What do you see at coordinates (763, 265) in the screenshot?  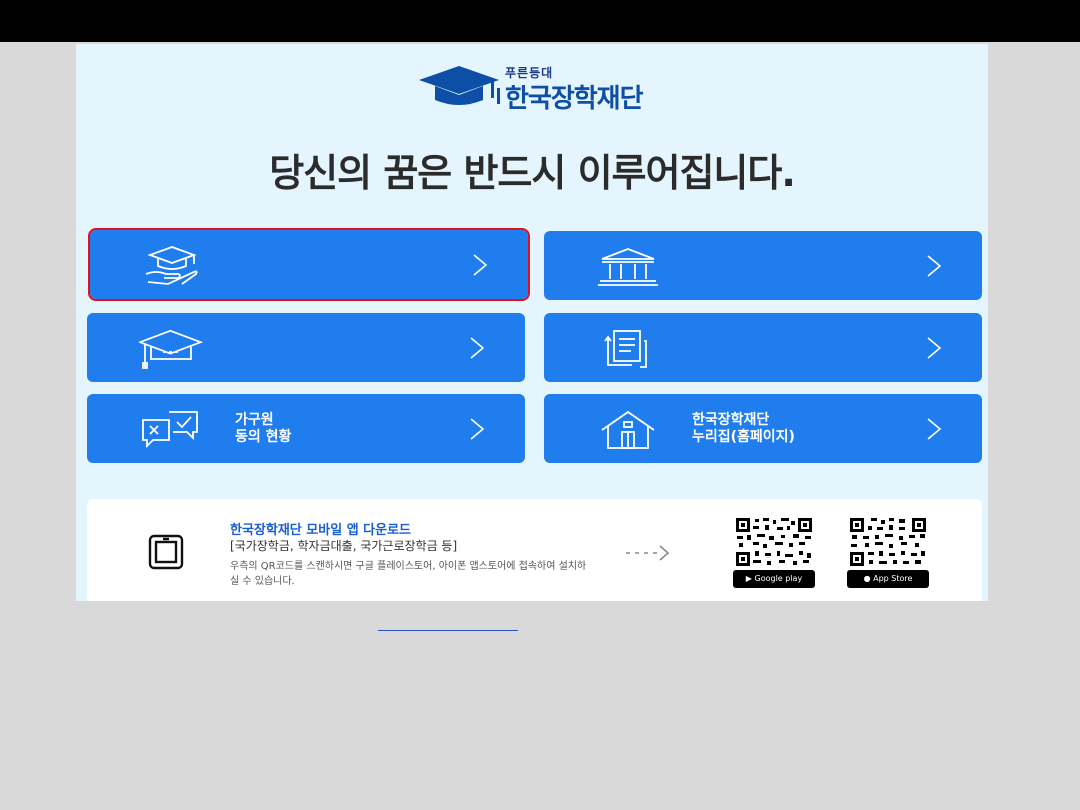 I see `menu-button-loan` at bounding box center [763, 265].